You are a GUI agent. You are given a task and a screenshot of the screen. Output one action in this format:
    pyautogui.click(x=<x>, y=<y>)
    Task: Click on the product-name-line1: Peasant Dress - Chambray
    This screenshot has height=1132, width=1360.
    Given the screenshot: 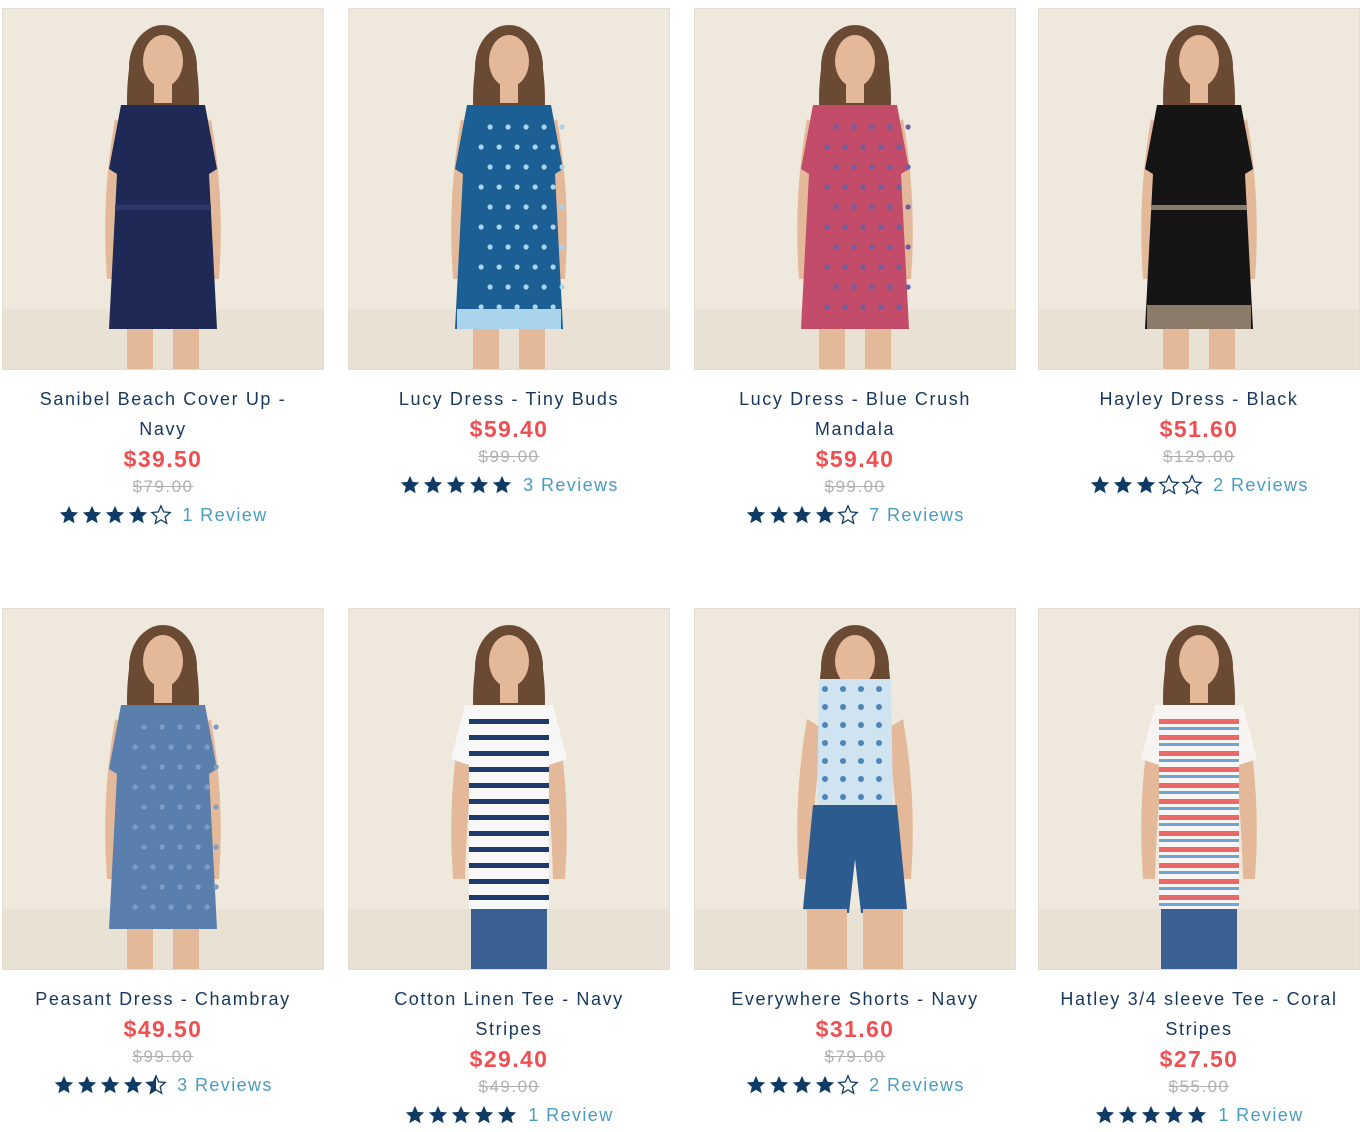 What is the action you would take?
    pyautogui.click(x=163, y=999)
    